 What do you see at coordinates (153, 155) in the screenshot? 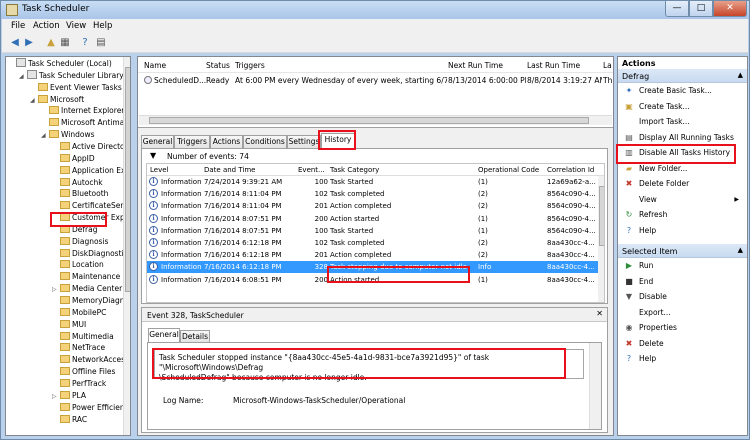
I see `filter-icon: ▼` at bounding box center [153, 155].